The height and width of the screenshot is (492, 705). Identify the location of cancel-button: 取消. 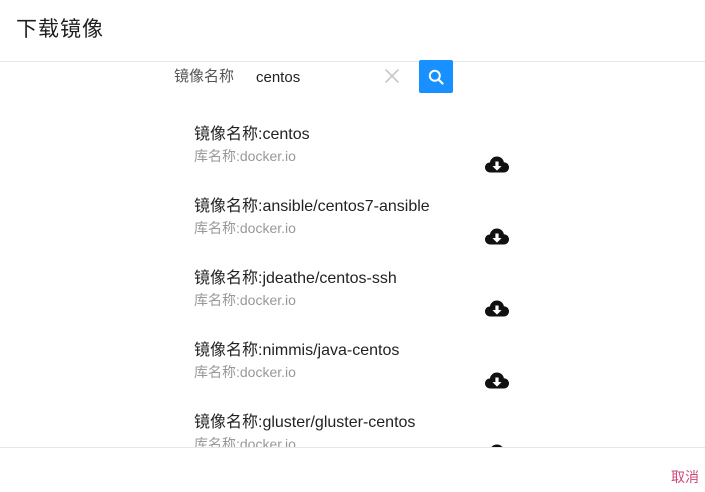
(685, 478).